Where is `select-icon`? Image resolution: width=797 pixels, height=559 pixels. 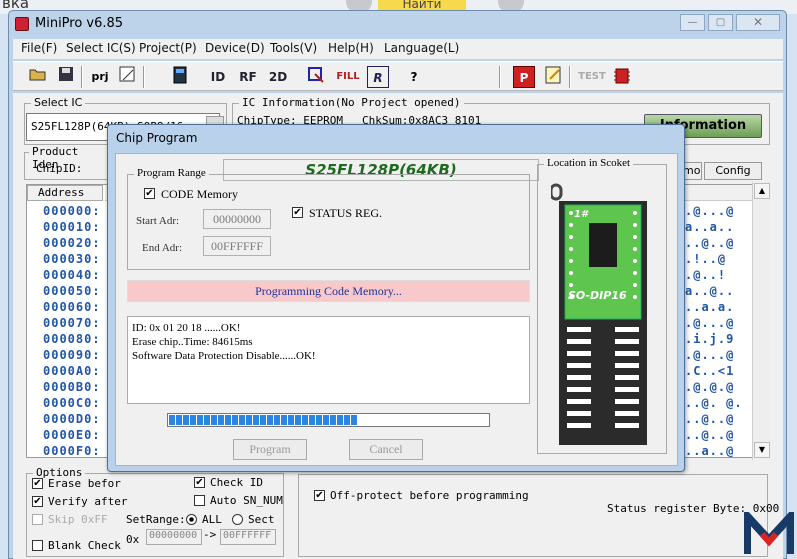 select-icon is located at coordinates (316, 77).